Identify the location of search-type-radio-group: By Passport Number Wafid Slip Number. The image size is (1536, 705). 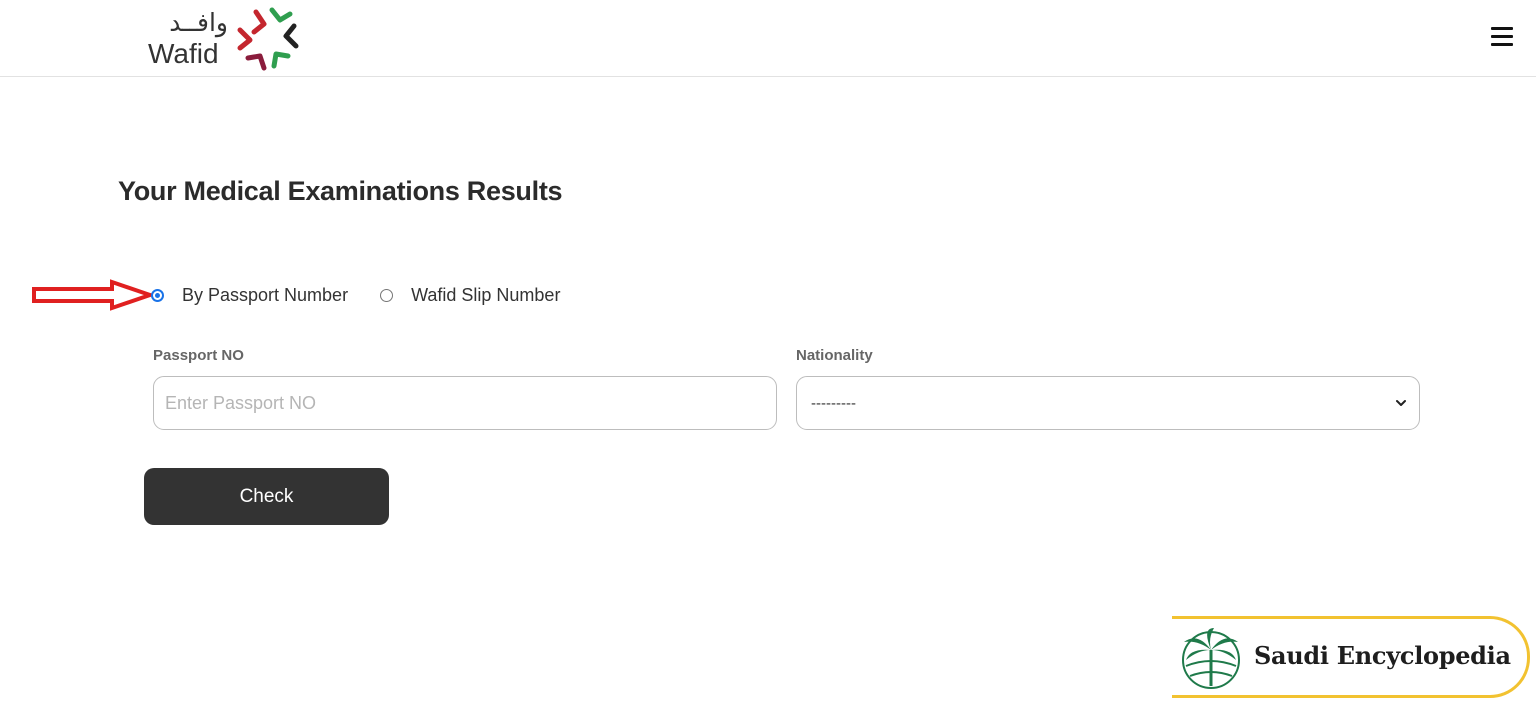
(355, 295).